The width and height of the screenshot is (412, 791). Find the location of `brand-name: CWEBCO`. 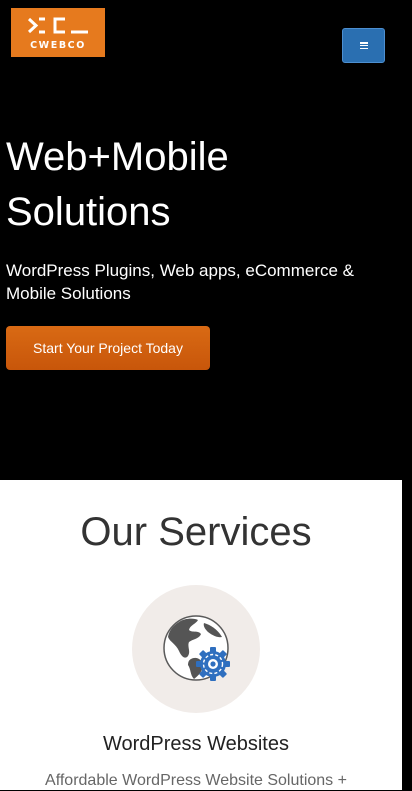

brand-name: CWEBCO is located at coordinates (58, 45).